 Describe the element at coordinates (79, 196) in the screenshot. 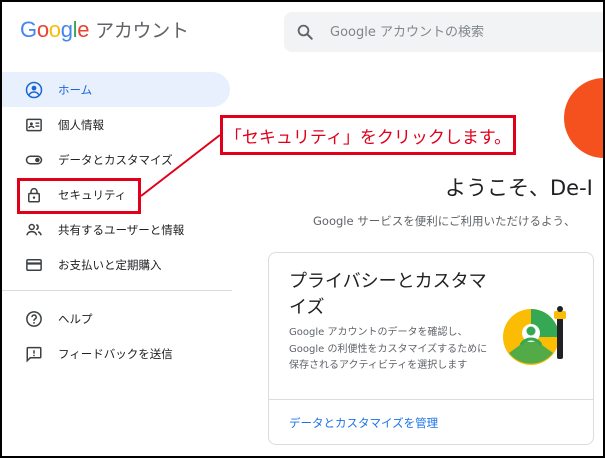

I see `security-highlight-box` at that location.